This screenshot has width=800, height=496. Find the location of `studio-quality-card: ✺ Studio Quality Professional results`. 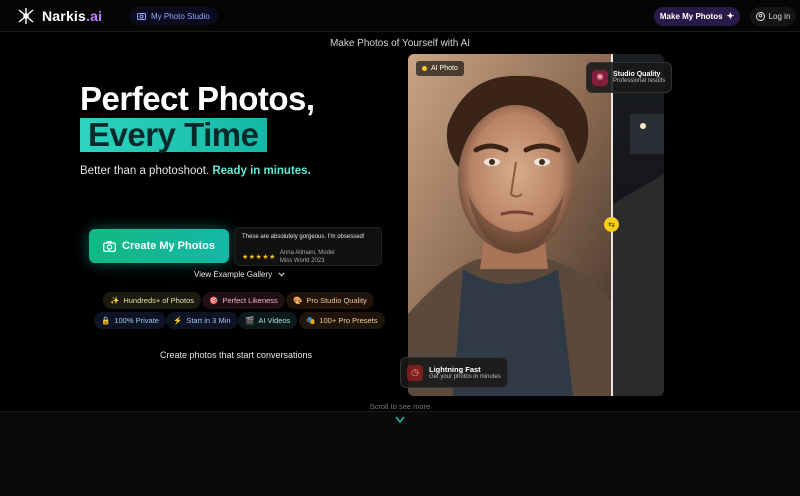

studio-quality-card: ✺ Studio Quality Professional results is located at coordinates (629, 77).